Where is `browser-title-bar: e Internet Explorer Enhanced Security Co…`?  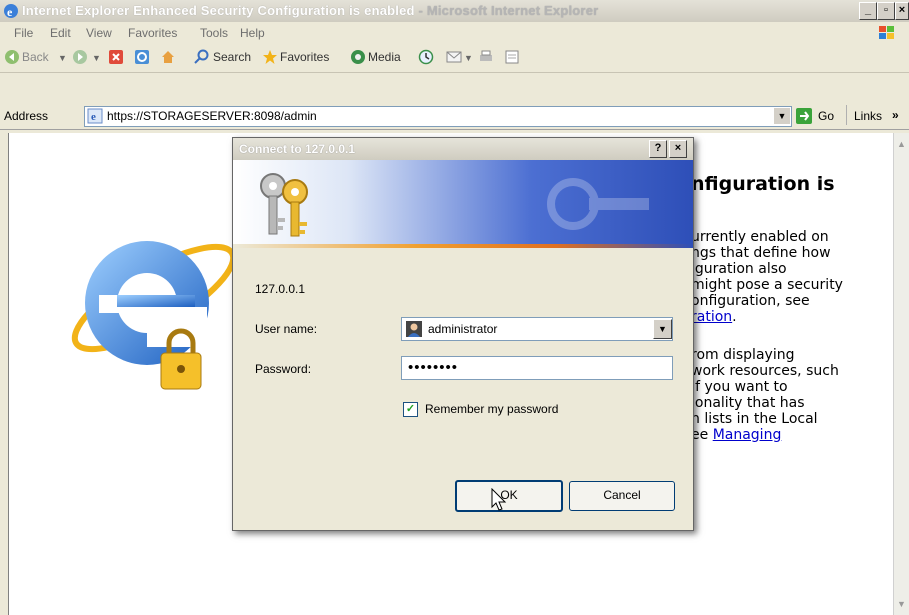 browser-title-bar: e Internet Explorer Enhanced Security Co… is located at coordinates (454, 11).